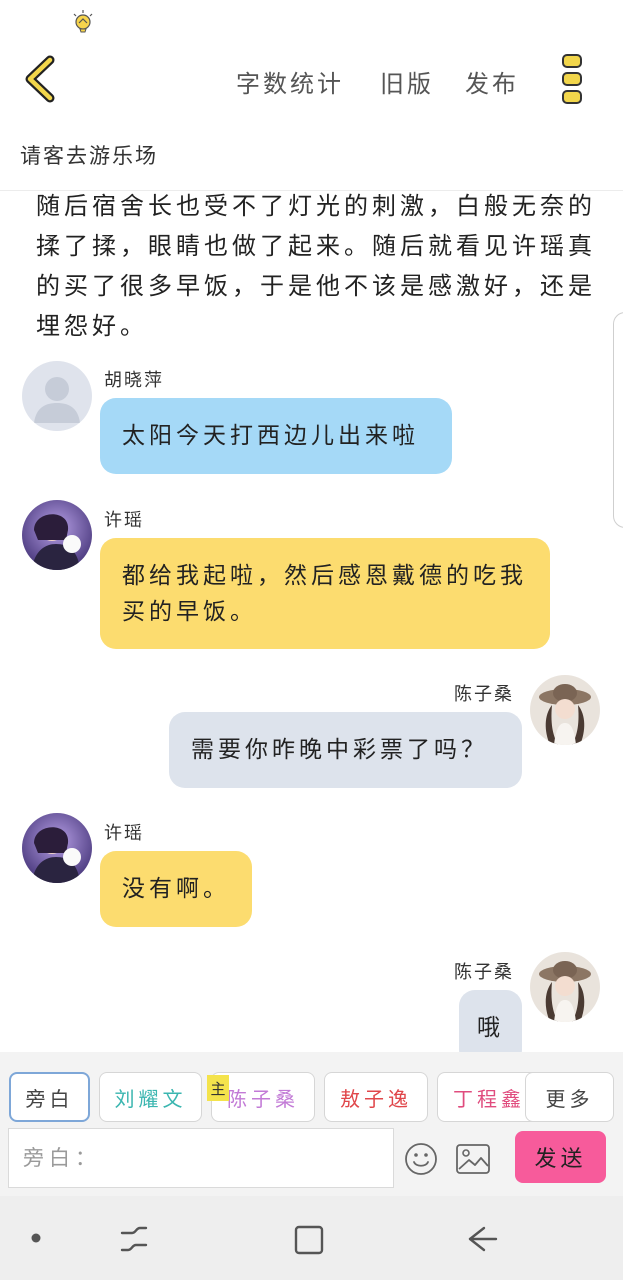  I want to click on old-version-button: 旧版, so click(407, 81).